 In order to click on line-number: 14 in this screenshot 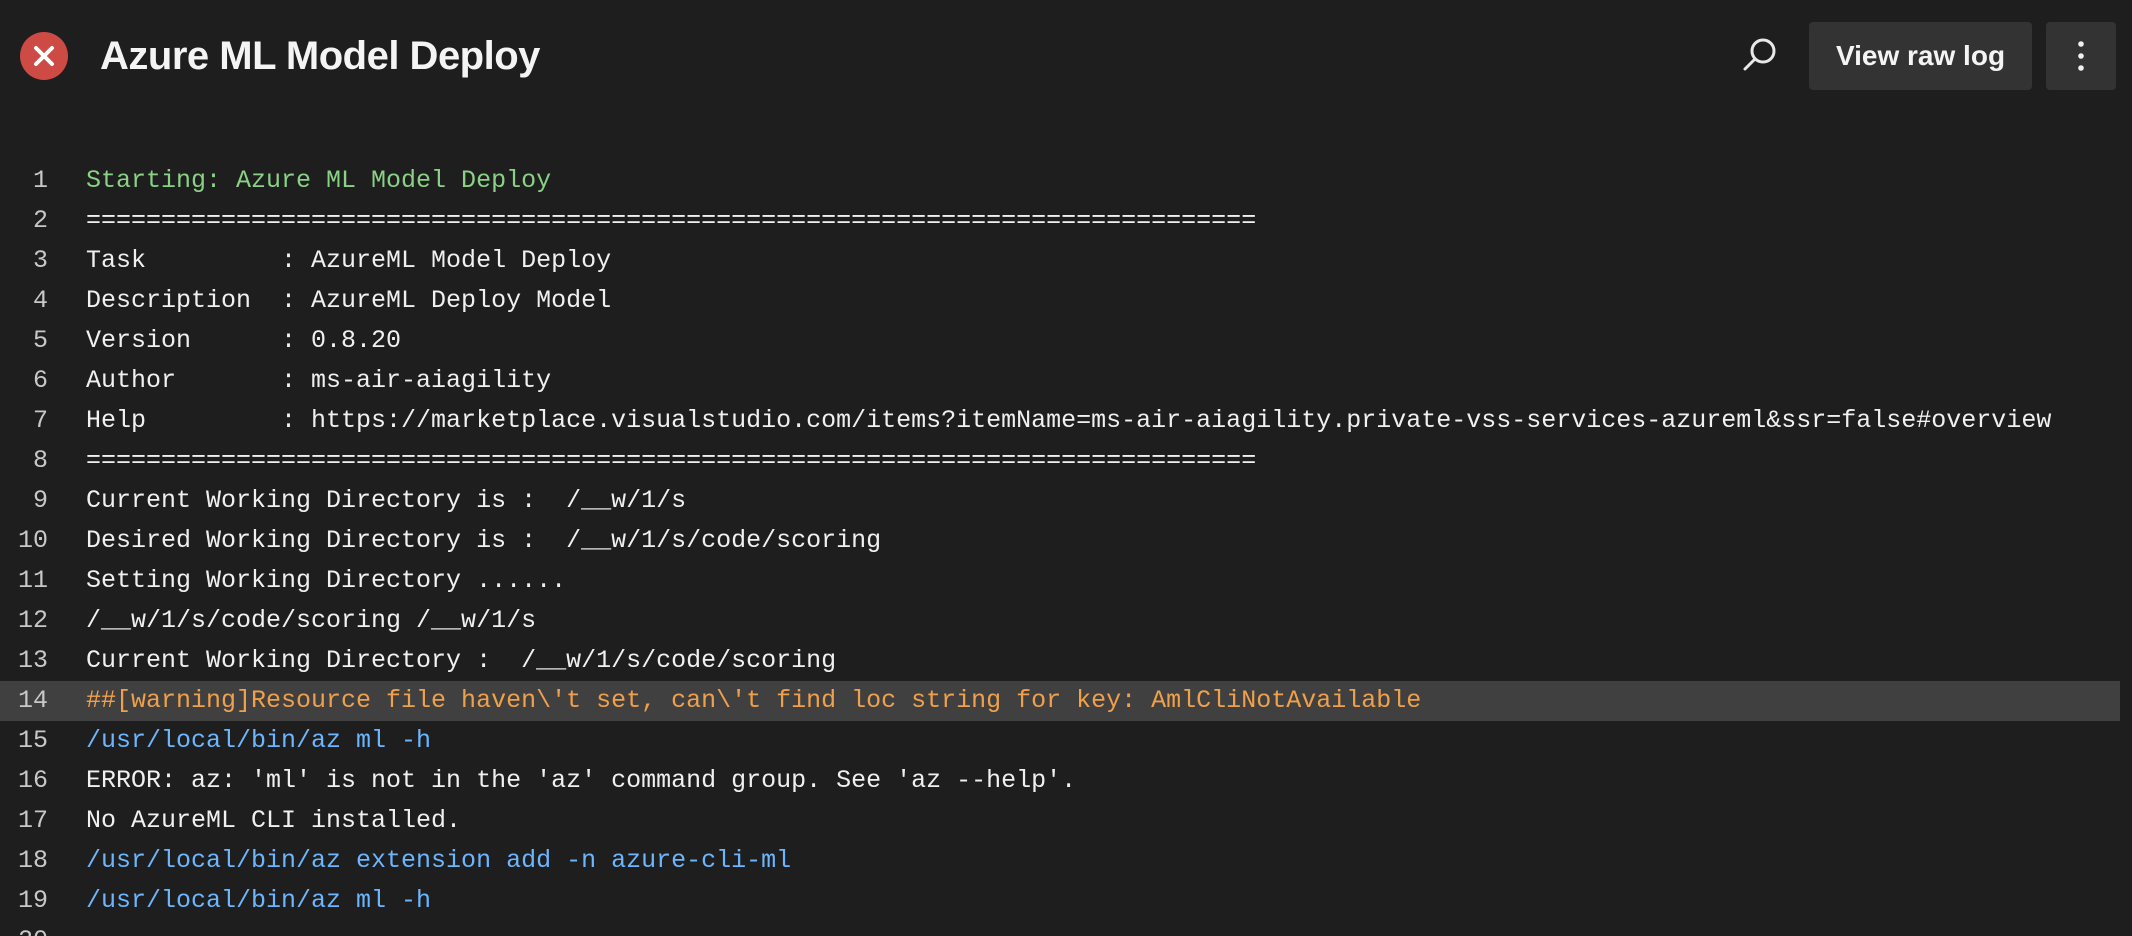, I will do `click(24, 701)`.